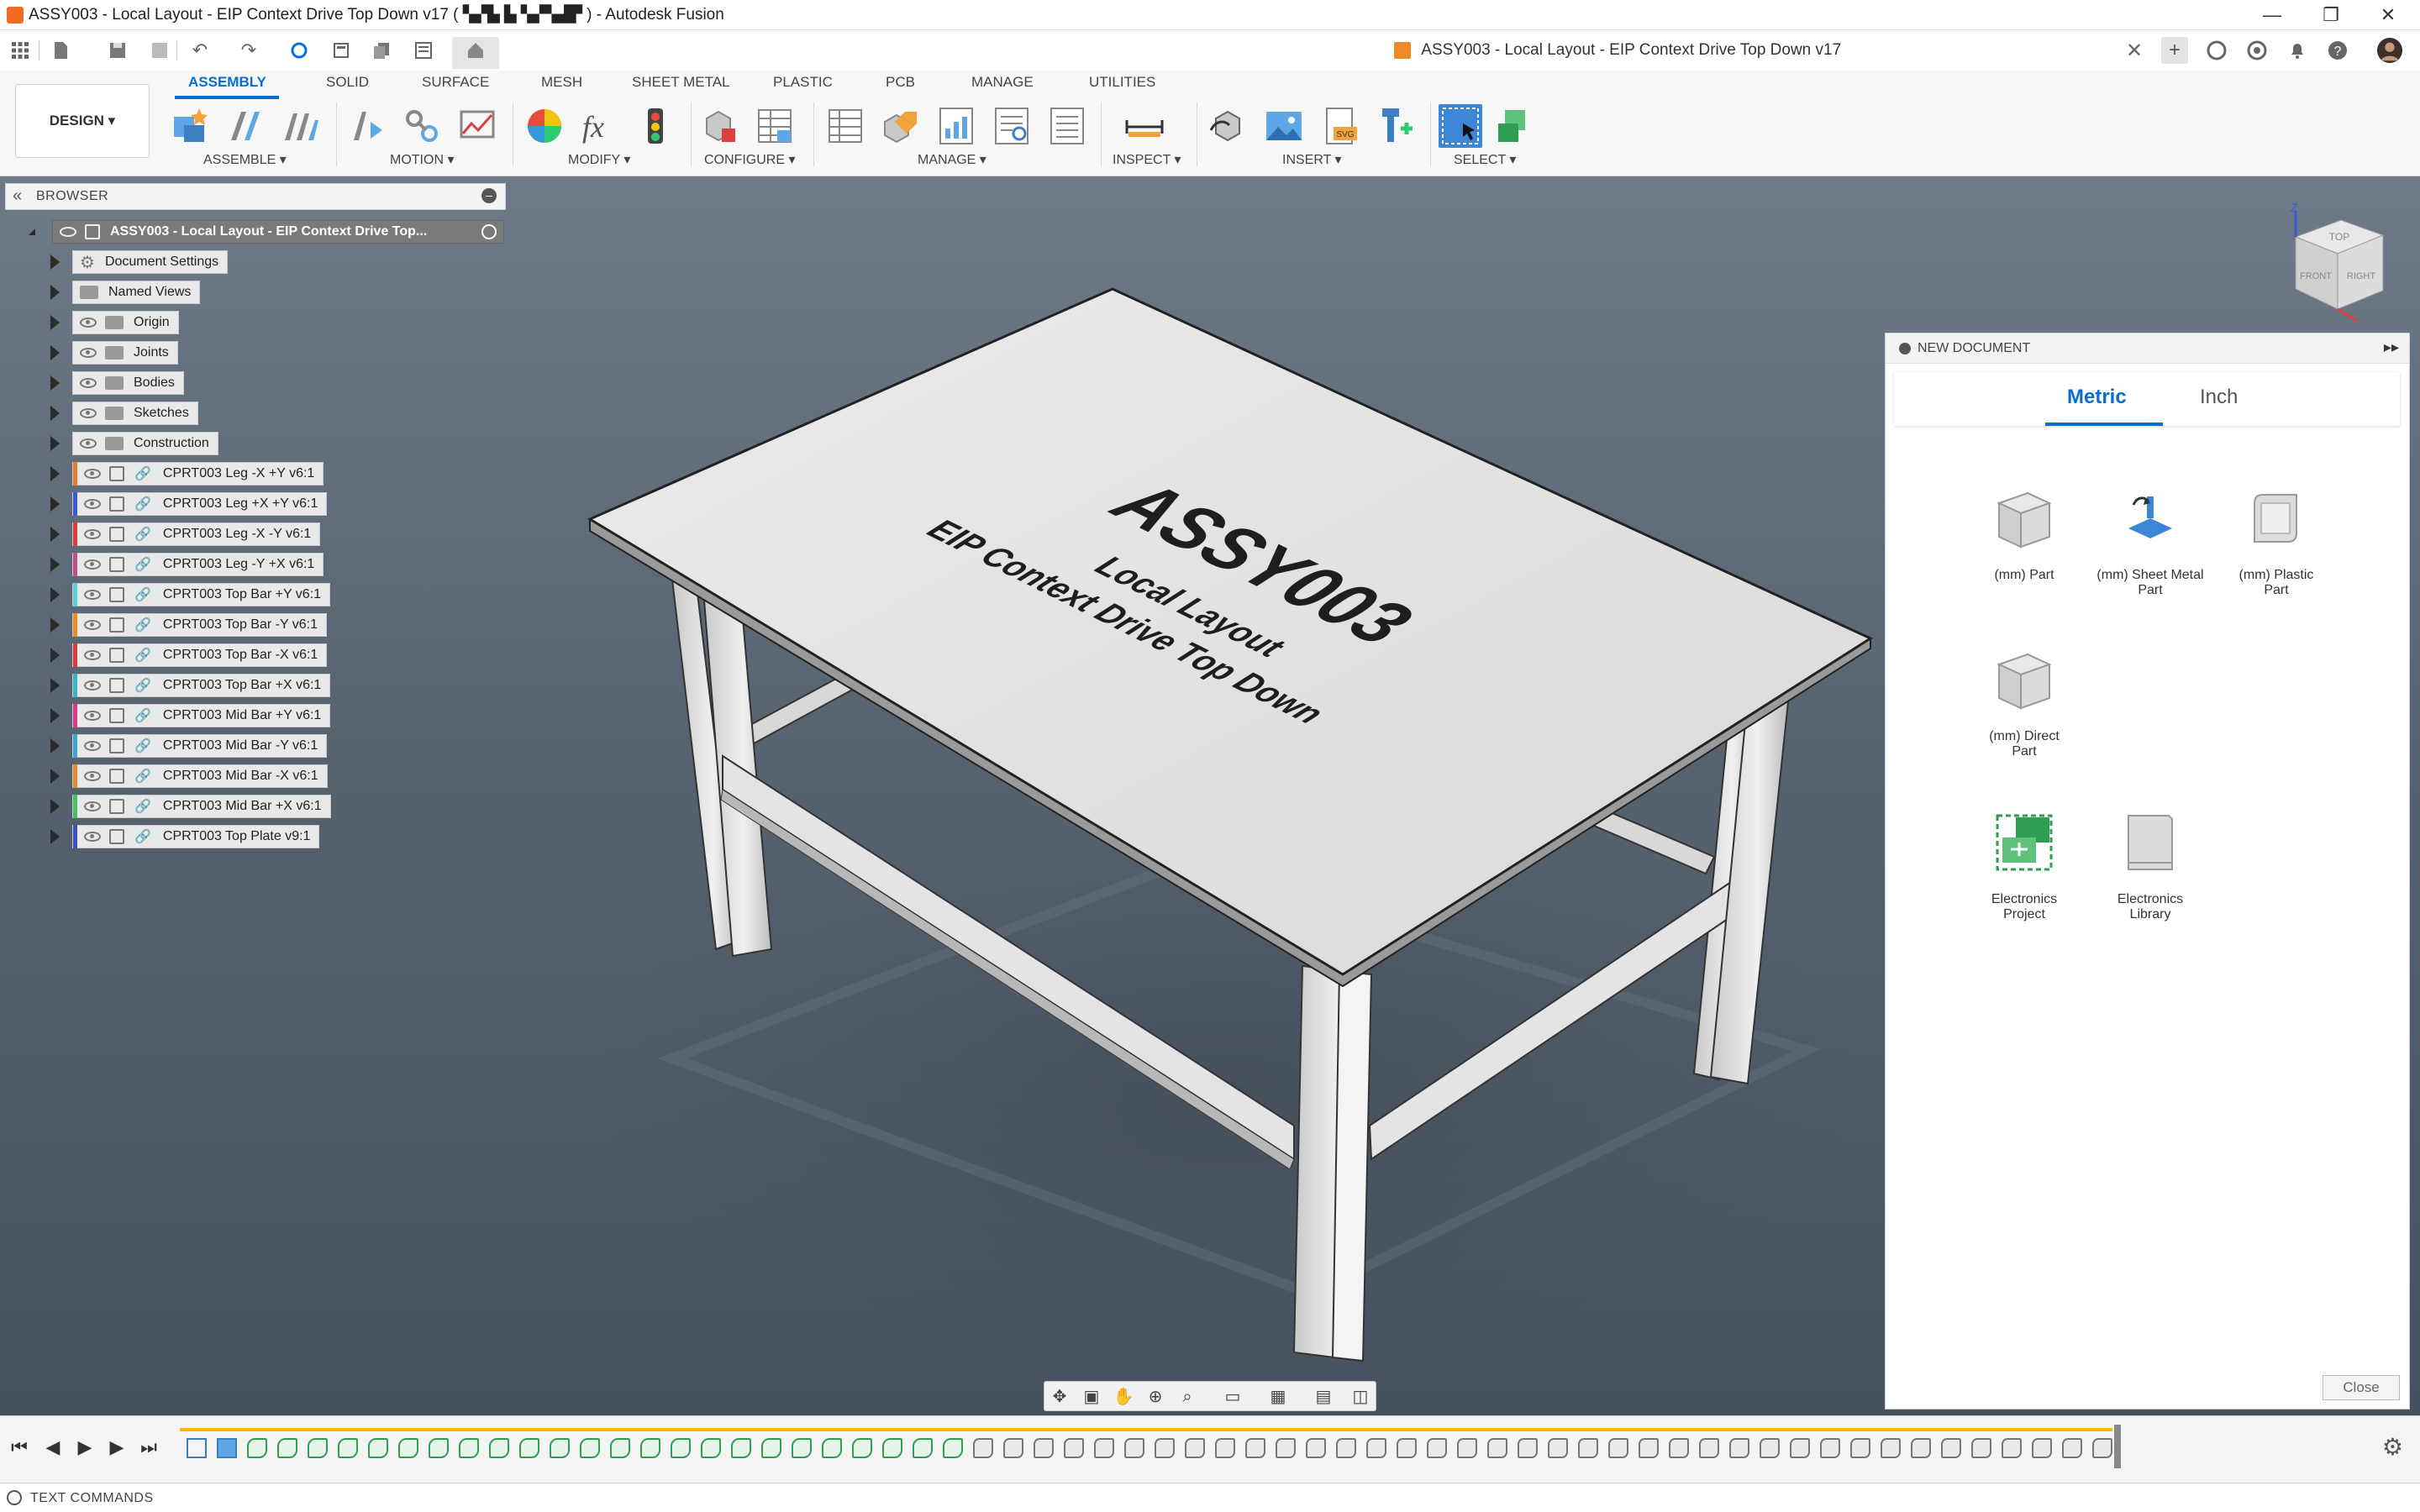 This screenshot has width=2420, height=1512. Describe the element at coordinates (227, 82) in the screenshot. I see `tab-assembly: ASSEMBLY` at that location.